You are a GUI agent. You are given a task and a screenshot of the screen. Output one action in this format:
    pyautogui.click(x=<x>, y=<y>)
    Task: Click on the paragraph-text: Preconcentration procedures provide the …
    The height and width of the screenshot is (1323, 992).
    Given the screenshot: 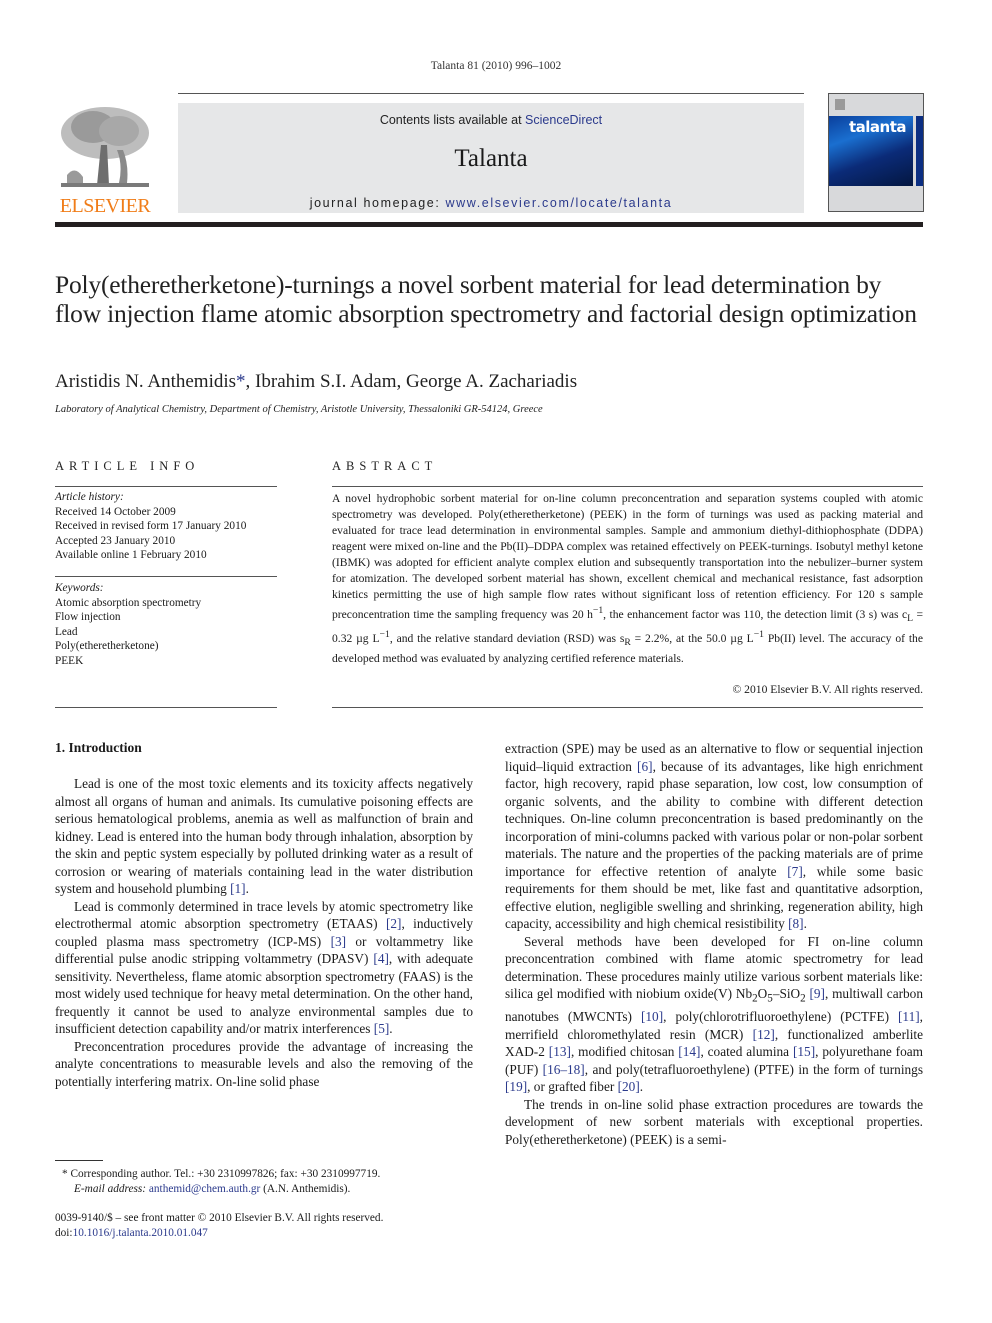 What is the action you would take?
    pyautogui.click(x=264, y=1063)
    